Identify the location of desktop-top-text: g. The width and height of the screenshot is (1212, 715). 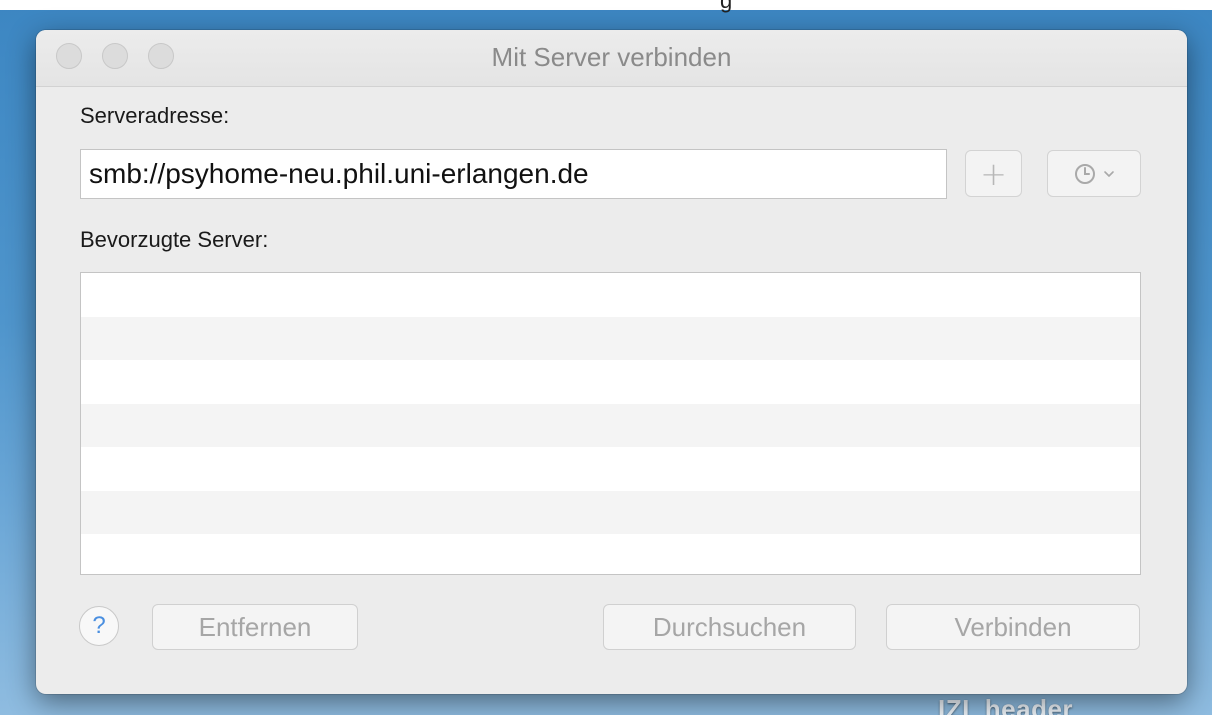
(726, 6).